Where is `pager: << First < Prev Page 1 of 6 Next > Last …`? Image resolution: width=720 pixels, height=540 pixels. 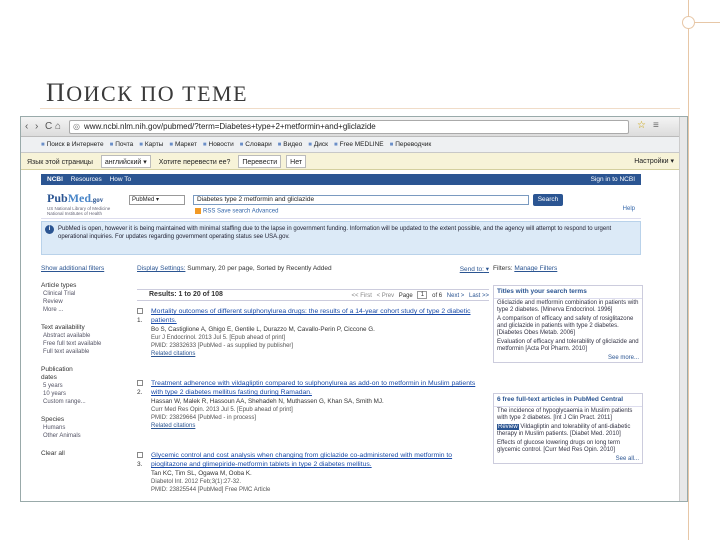
pager: << First < Prev Page 1 of 6 Next > Last … is located at coordinates (419, 295).